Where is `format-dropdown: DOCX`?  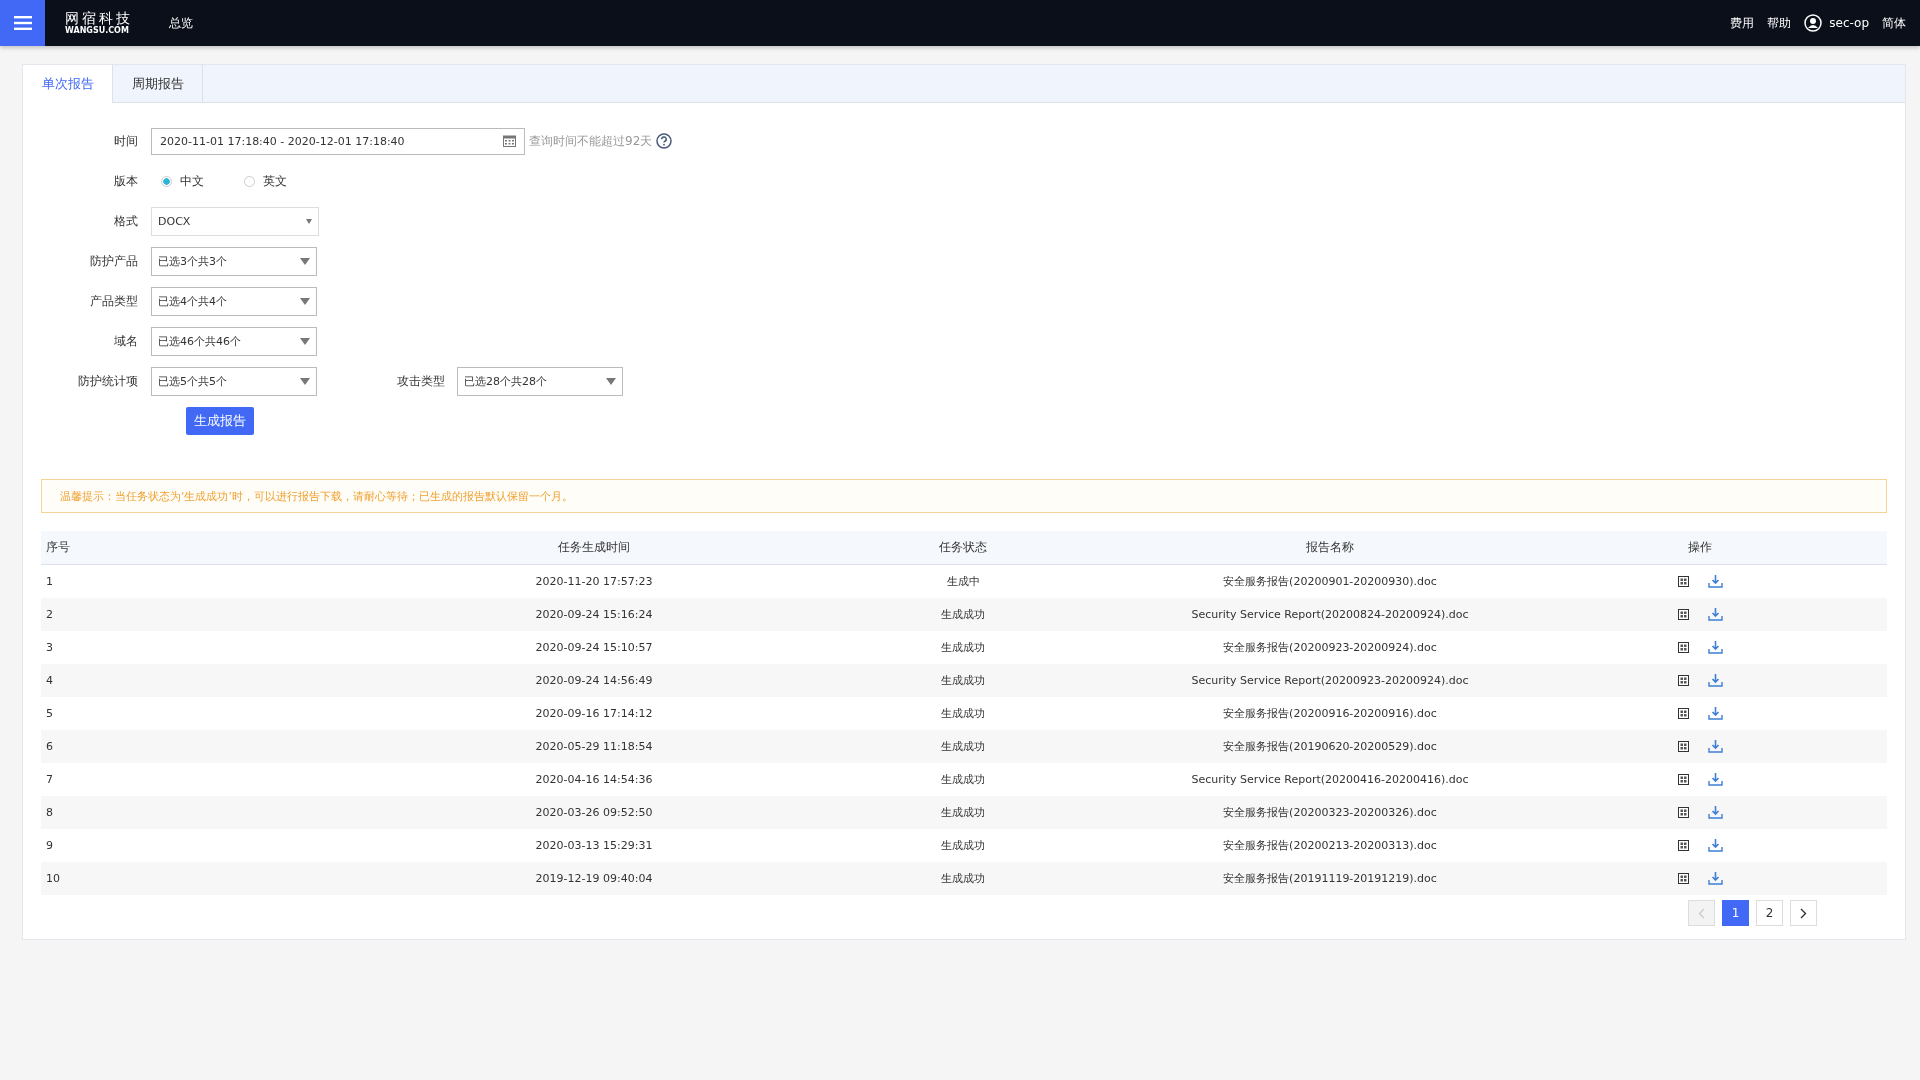 format-dropdown: DOCX is located at coordinates (235, 221).